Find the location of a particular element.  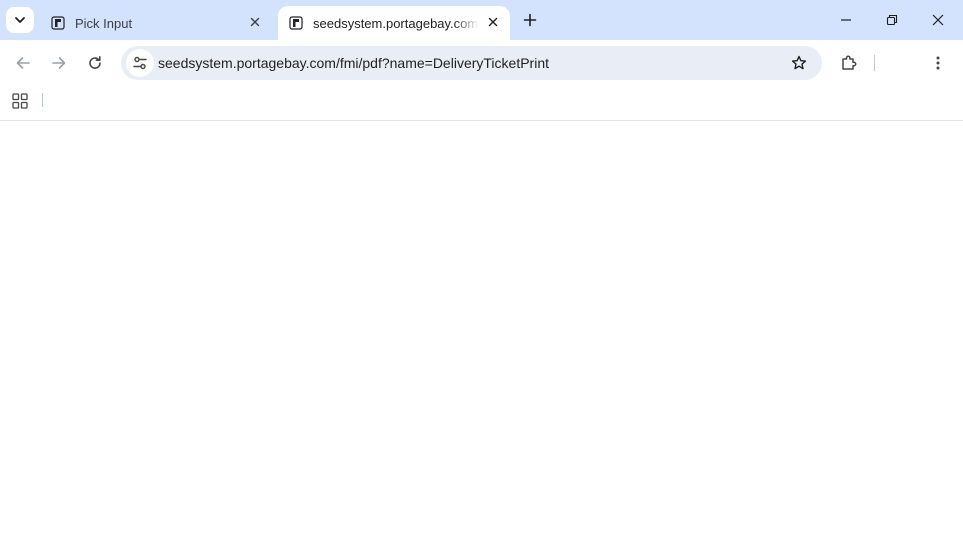

tune-icon is located at coordinates (140, 63).